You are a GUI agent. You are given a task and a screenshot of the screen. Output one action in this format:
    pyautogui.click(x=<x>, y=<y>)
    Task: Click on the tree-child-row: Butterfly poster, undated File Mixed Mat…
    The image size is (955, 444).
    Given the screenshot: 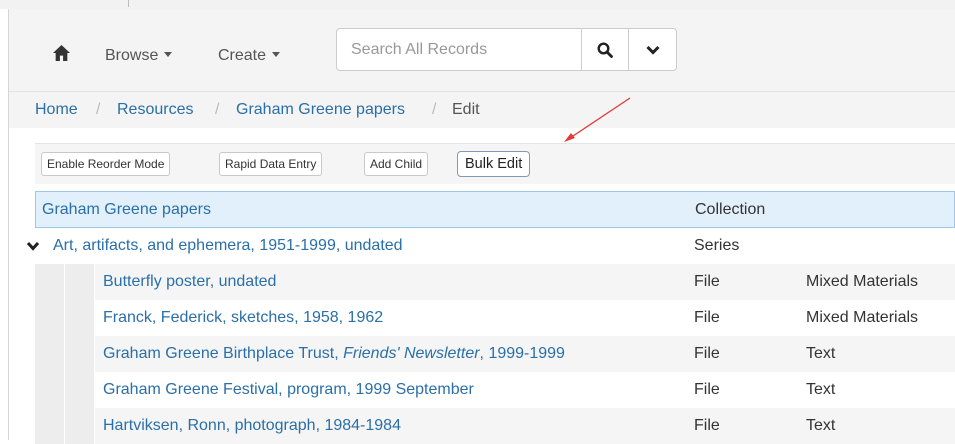 What is the action you would take?
    pyautogui.click(x=495, y=282)
    